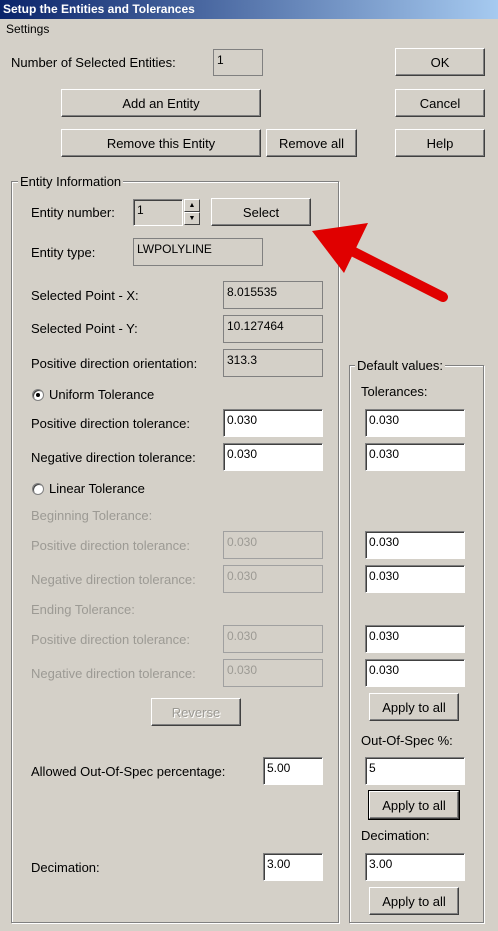  Describe the element at coordinates (192, 205) in the screenshot. I see `spin-up-icon: ▲` at that location.